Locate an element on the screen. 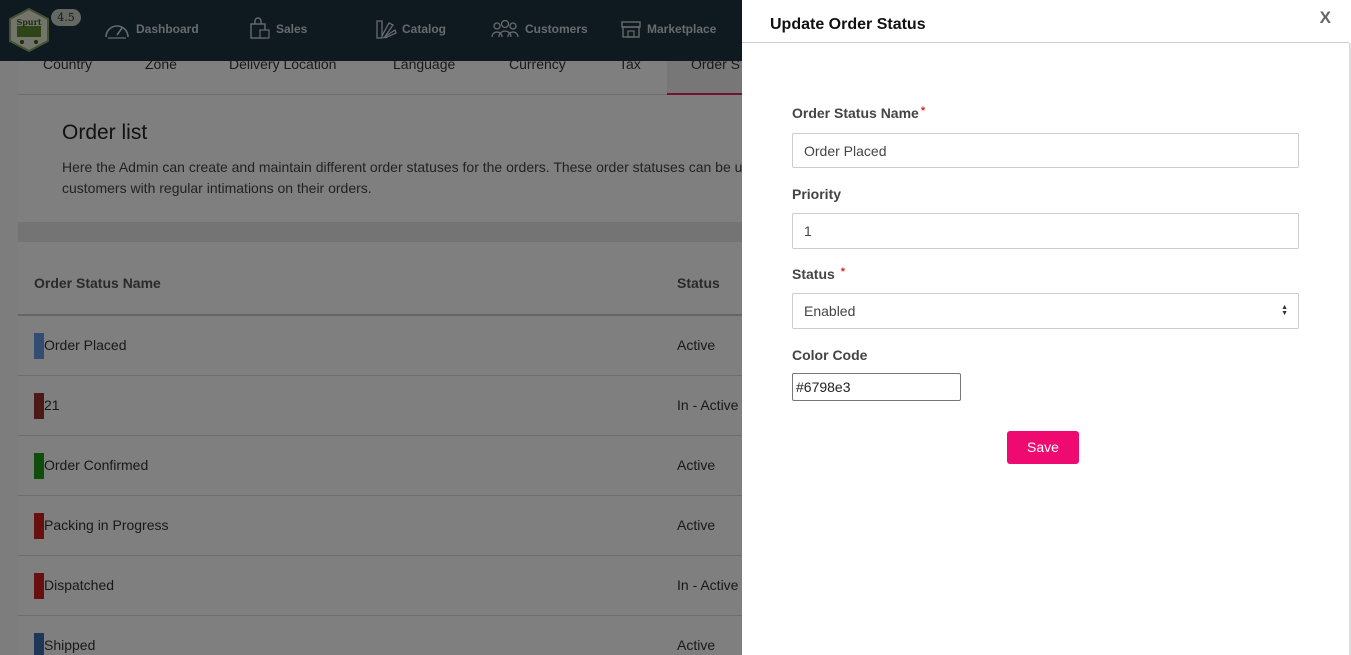  order-status-name-label: Order Status Name * is located at coordinates (858, 113).